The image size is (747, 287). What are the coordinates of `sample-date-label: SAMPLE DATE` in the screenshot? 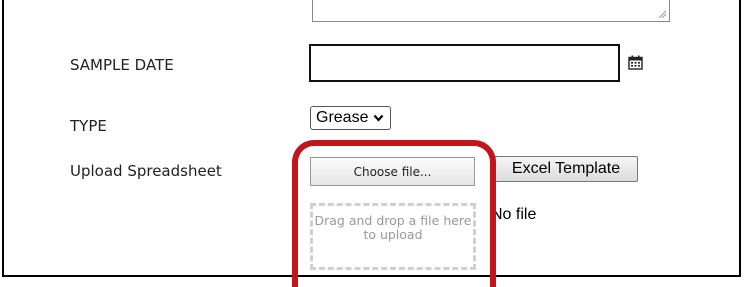 It's located at (122, 65).